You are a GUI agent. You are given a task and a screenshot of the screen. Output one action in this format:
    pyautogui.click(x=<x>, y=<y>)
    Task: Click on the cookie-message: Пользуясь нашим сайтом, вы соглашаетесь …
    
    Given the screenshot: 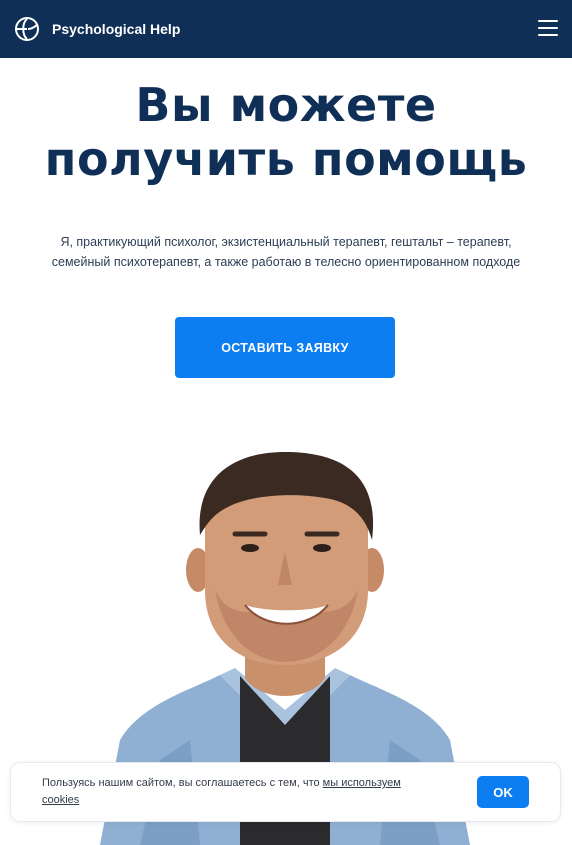 What is the action you would take?
    pyautogui.click(x=182, y=783)
    